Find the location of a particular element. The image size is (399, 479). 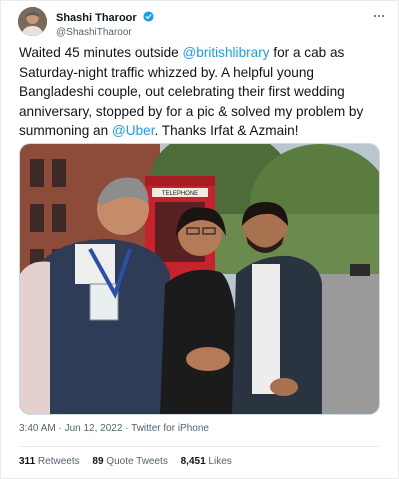

likes-stat: 8,451 Likes is located at coordinates (206, 461).